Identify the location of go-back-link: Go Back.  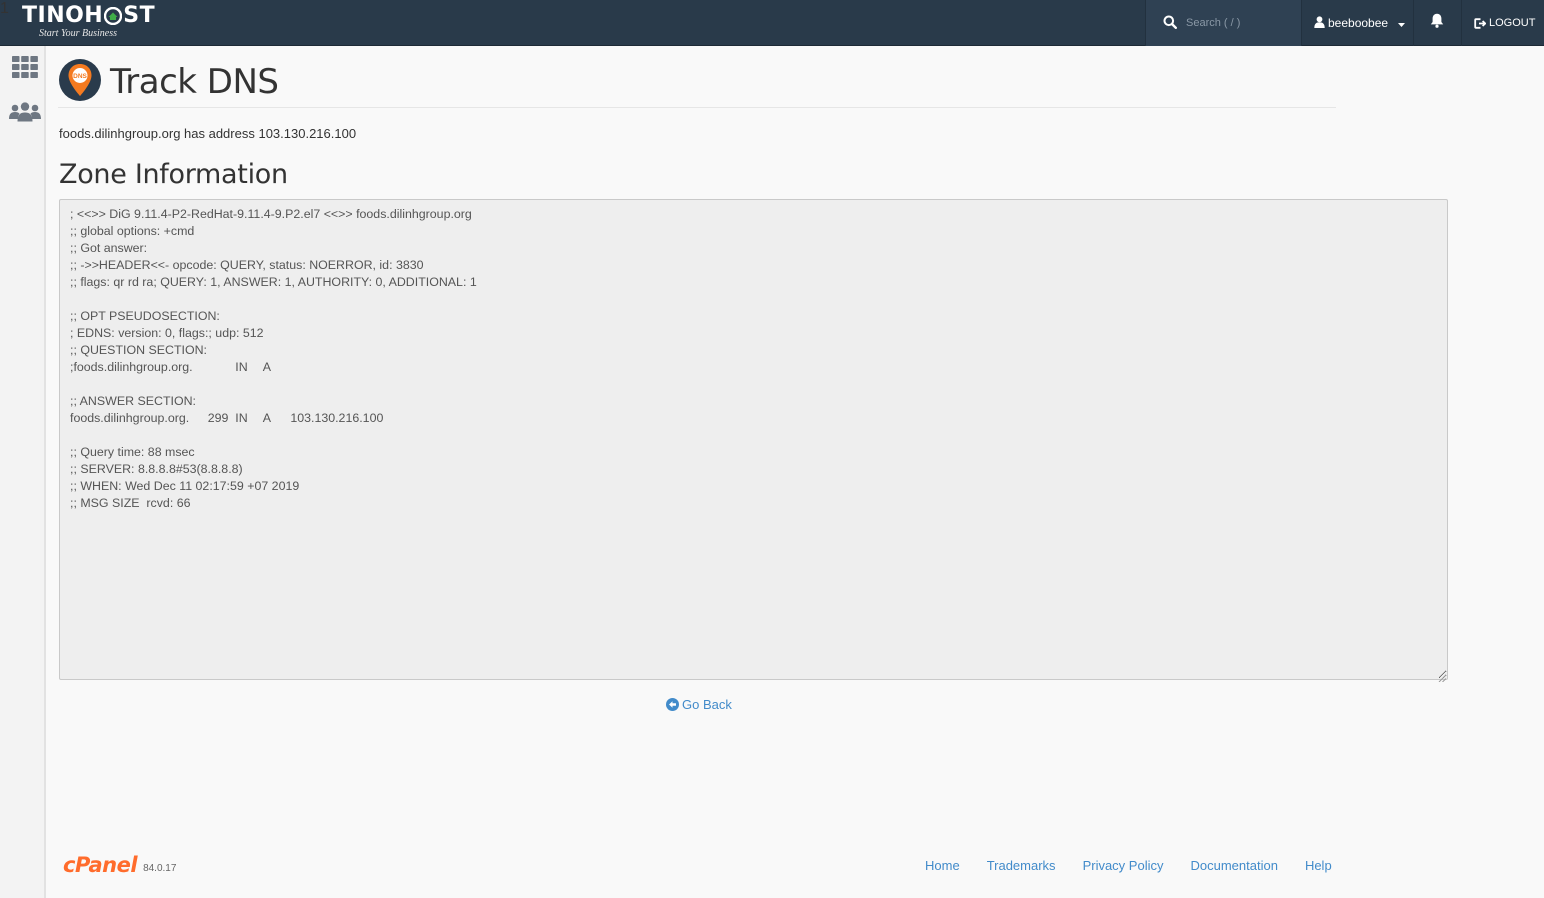
(699, 704).